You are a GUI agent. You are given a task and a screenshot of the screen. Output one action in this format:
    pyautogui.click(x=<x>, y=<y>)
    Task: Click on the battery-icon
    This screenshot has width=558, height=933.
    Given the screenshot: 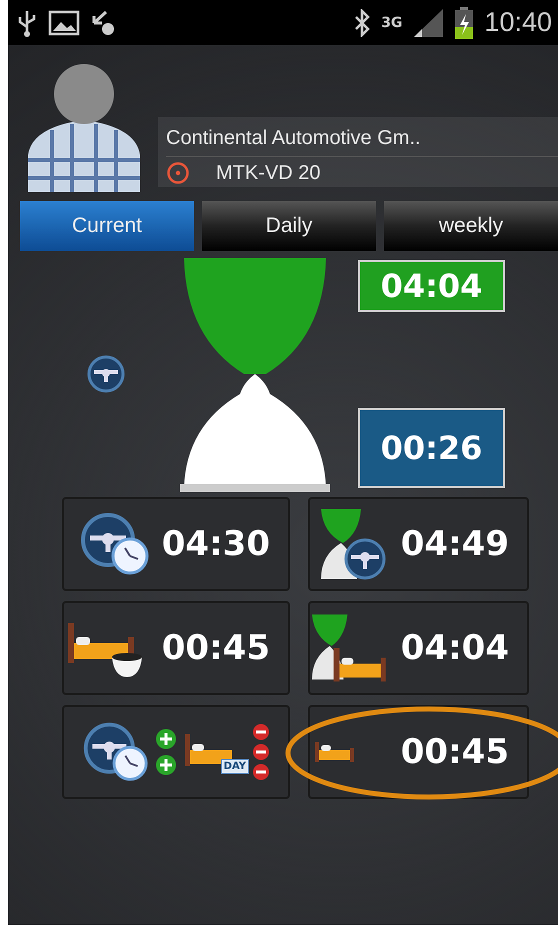 What is the action you would take?
    pyautogui.click(x=464, y=22)
    